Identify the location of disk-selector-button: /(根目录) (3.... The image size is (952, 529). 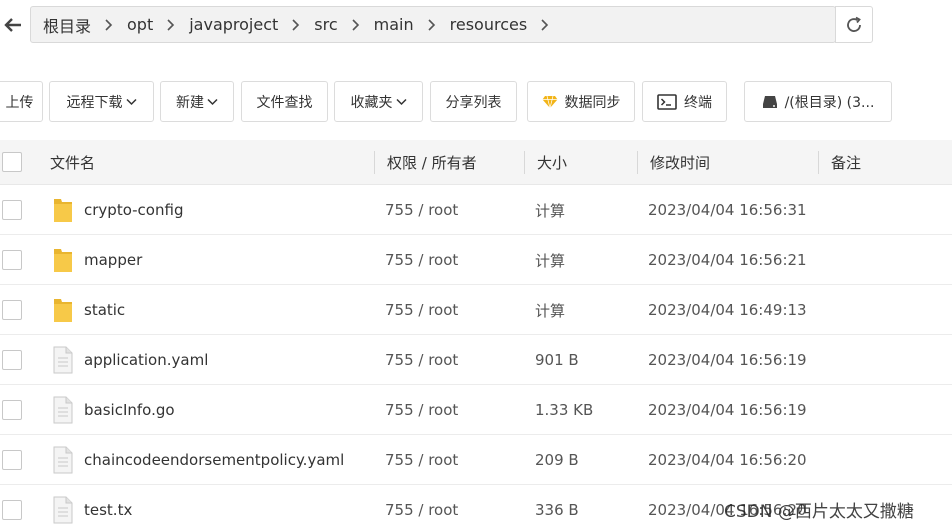
(818, 101).